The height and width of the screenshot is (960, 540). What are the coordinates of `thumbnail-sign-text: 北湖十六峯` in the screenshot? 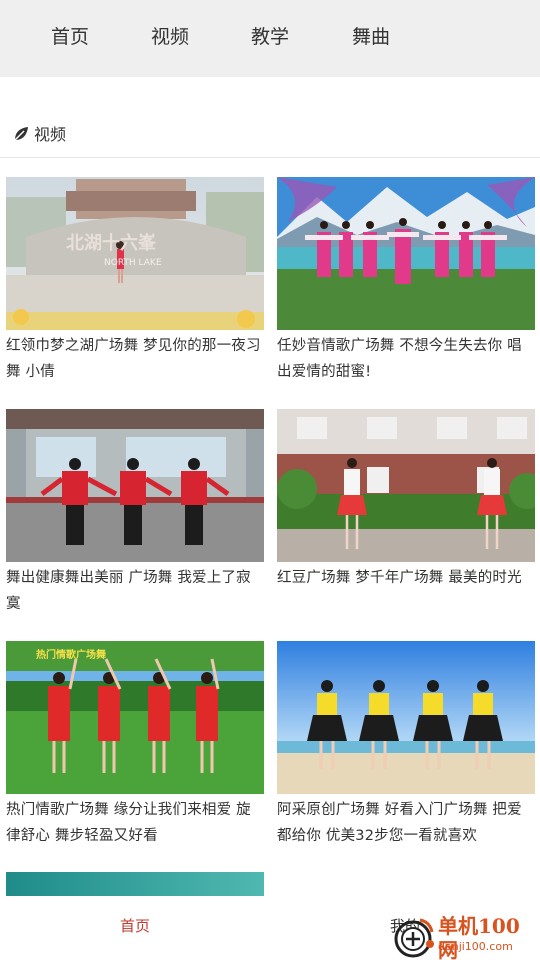 It's located at (111, 243).